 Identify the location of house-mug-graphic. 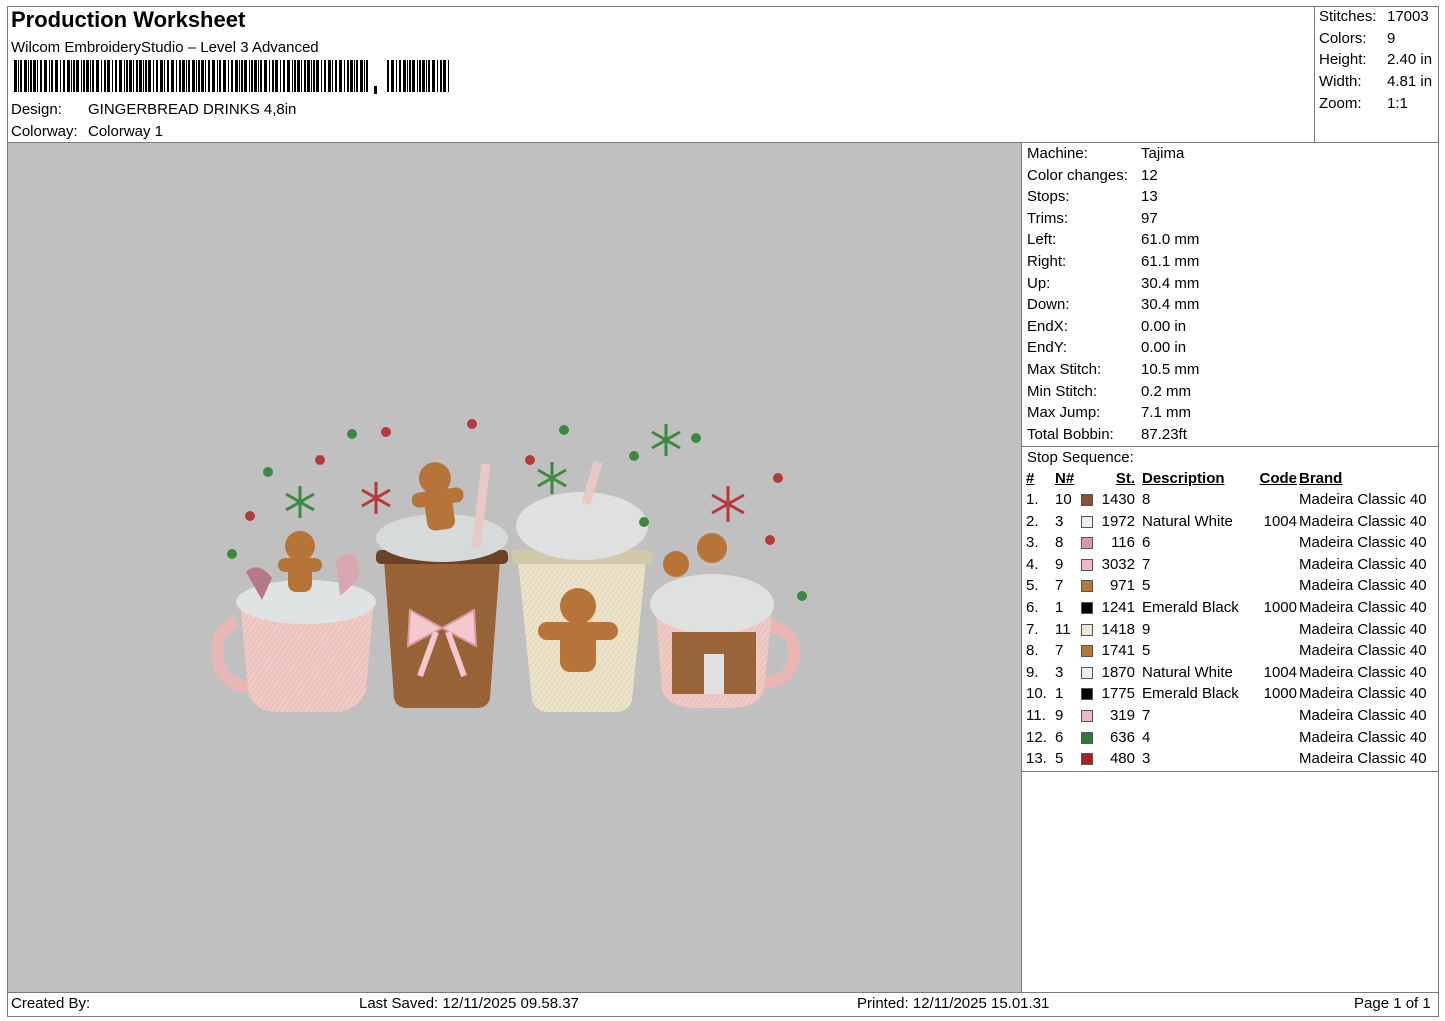
(725, 620).